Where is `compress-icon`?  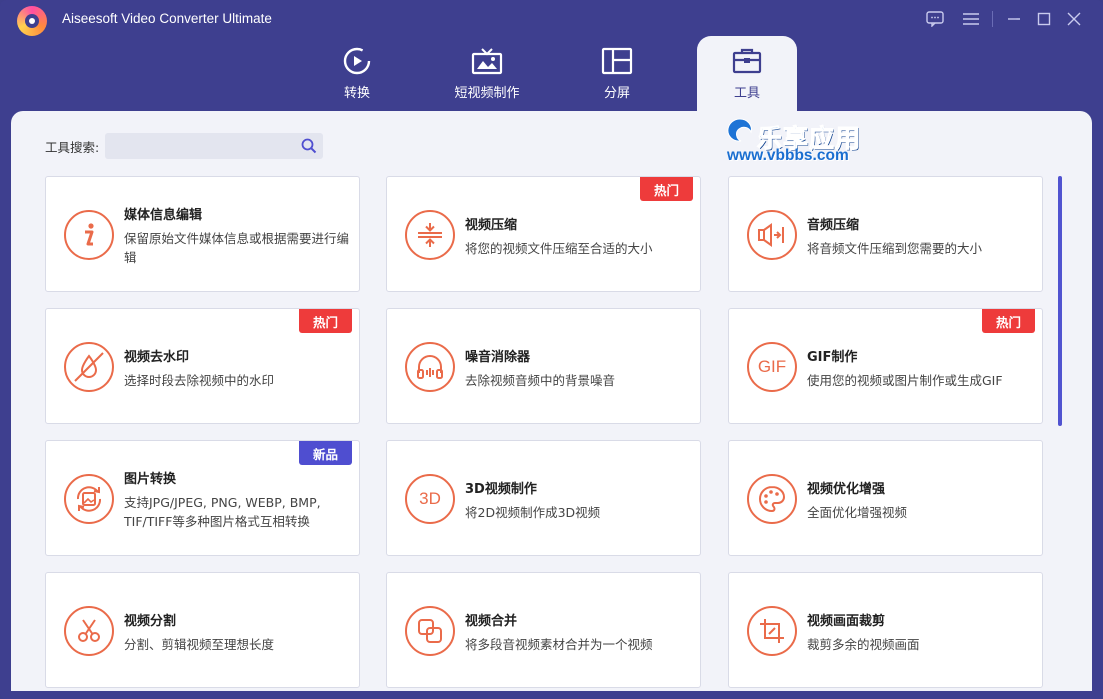 compress-icon is located at coordinates (430, 235).